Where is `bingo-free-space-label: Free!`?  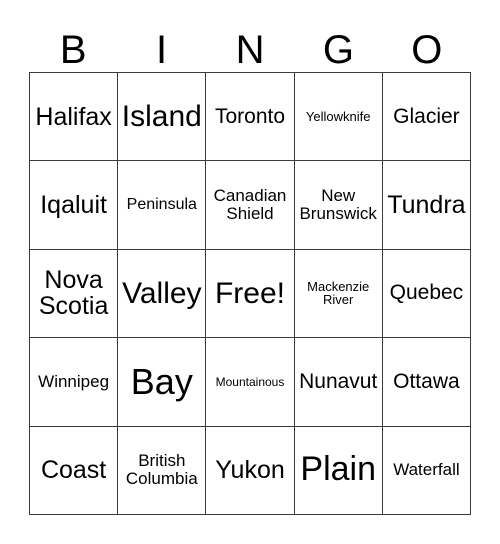
bingo-free-space-label: Free! is located at coordinates (250, 293).